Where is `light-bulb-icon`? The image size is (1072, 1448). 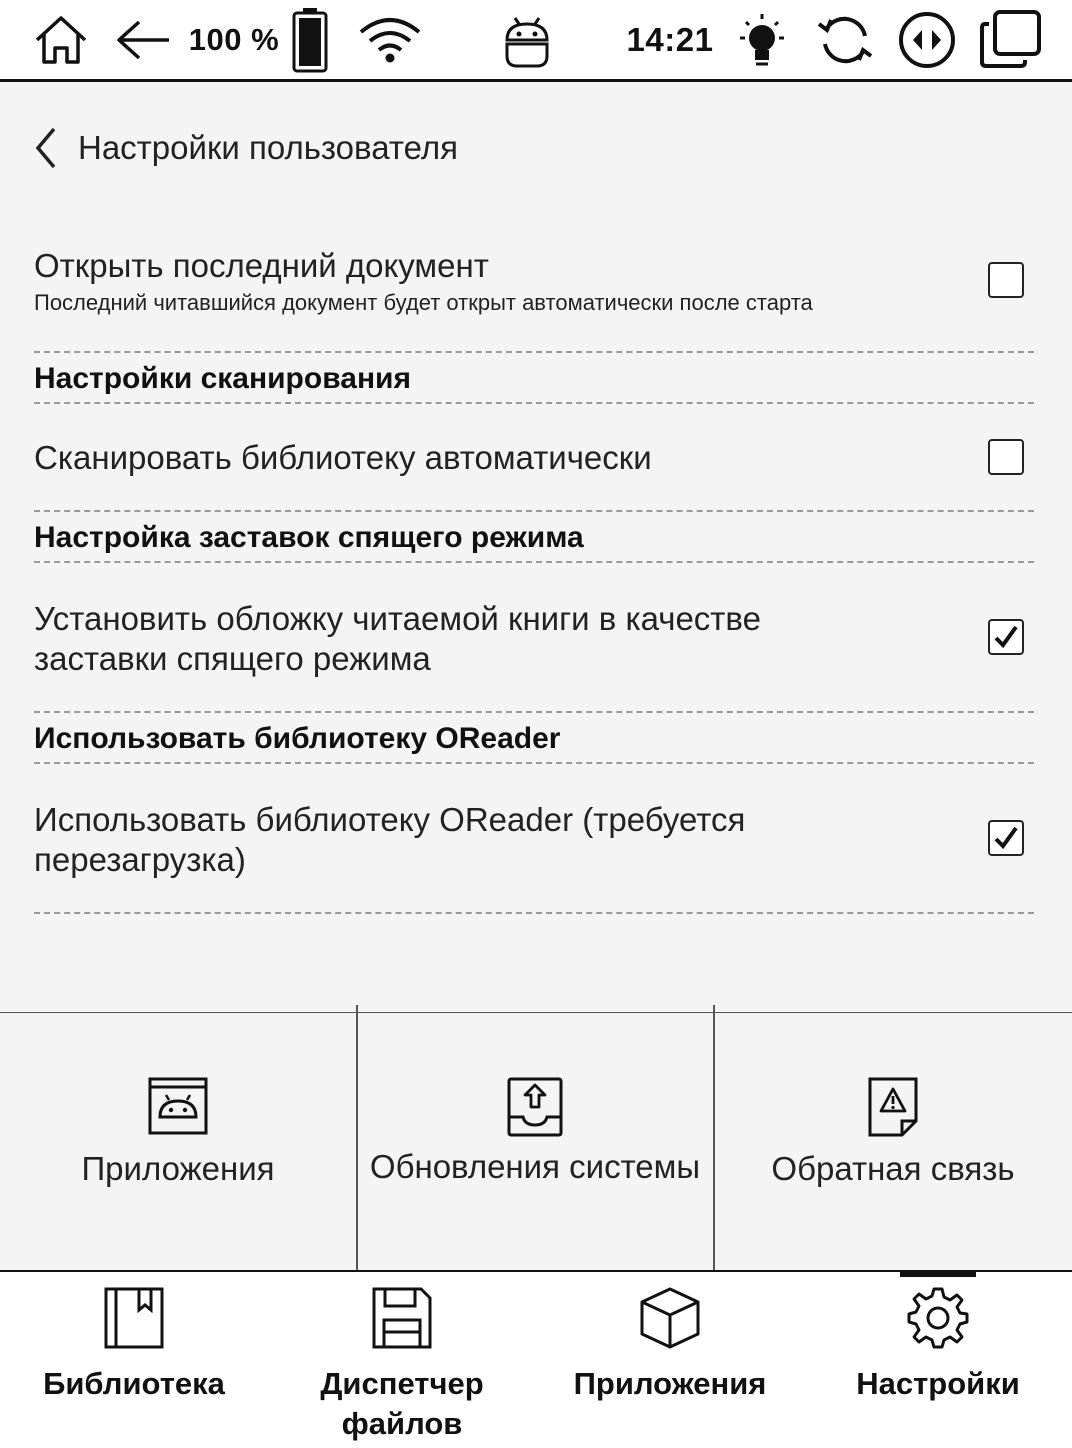
light-bulb-icon is located at coordinates (762, 40).